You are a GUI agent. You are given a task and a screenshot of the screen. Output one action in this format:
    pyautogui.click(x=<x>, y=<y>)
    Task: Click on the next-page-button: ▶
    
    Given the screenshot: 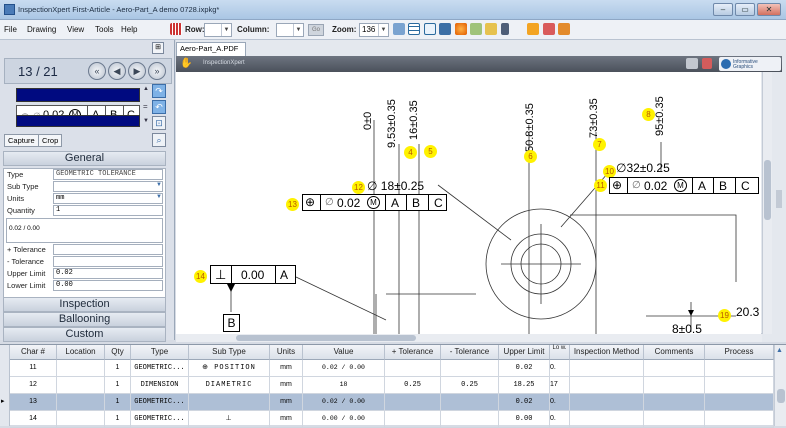 What is the action you would take?
    pyautogui.click(x=137, y=71)
    